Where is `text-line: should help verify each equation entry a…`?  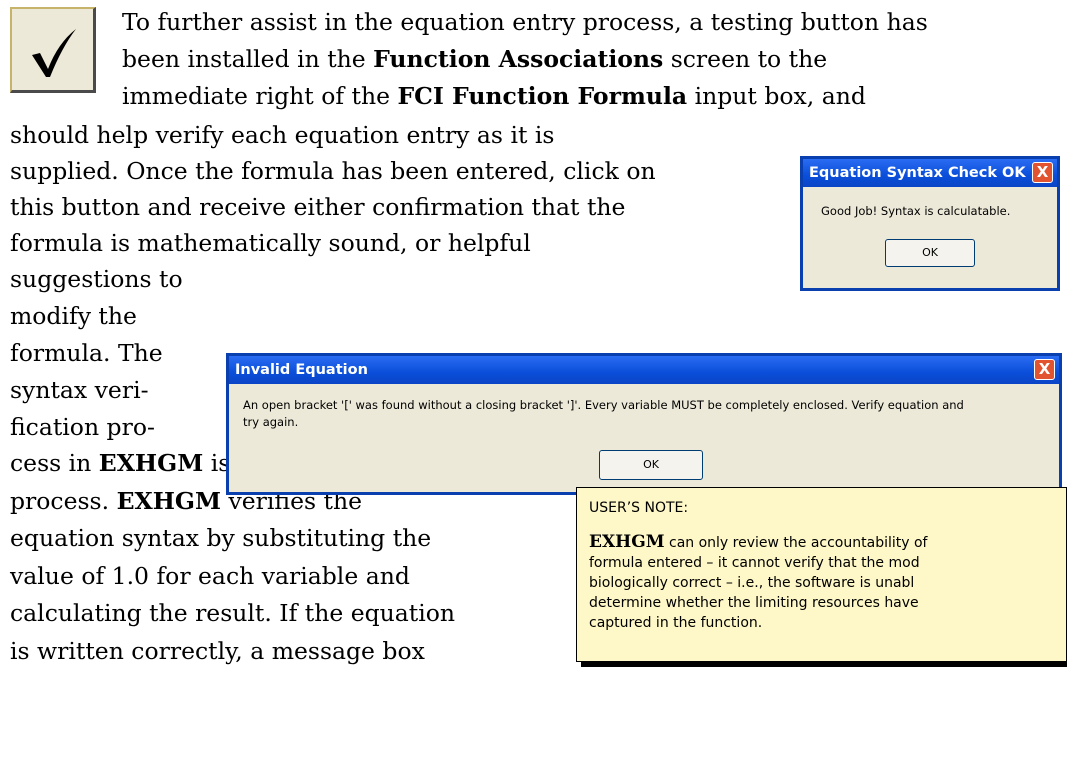 text-line: should help verify each equation entry a… is located at coordinates (282, 135).